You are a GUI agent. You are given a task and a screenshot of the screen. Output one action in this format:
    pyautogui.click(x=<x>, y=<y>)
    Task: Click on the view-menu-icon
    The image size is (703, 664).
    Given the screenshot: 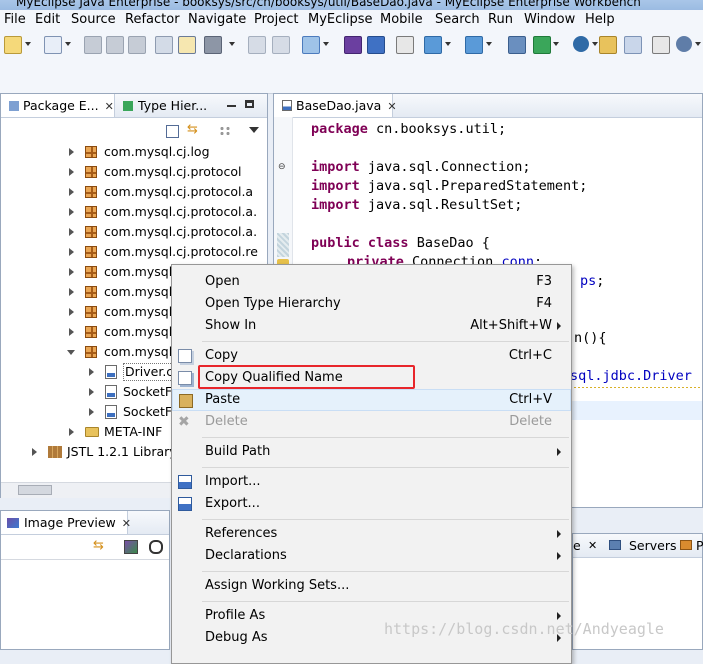 What is the action you would take?
    pyautogui.click(x=254, y=130)
    